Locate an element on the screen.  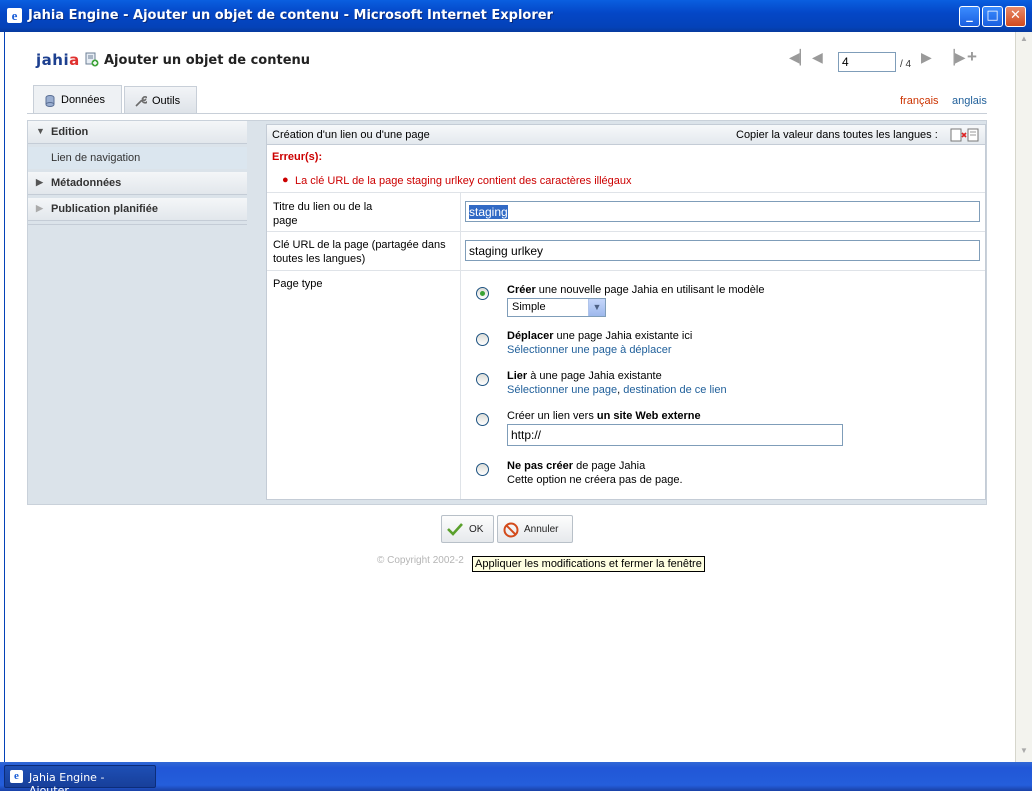
add-page-icon: + is located at coordinates (972, 57).